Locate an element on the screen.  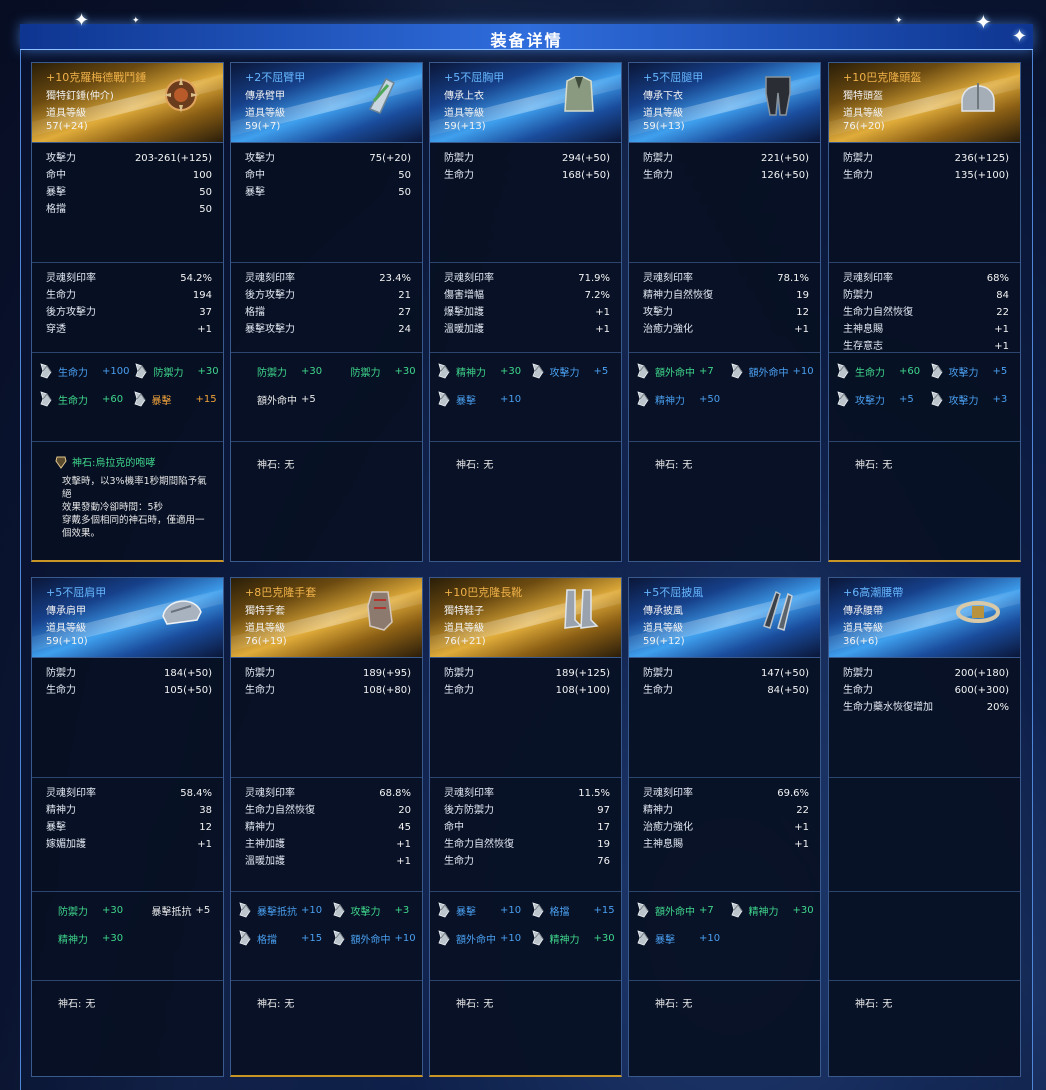
equipment-icon is located at coordinates (778, 610).